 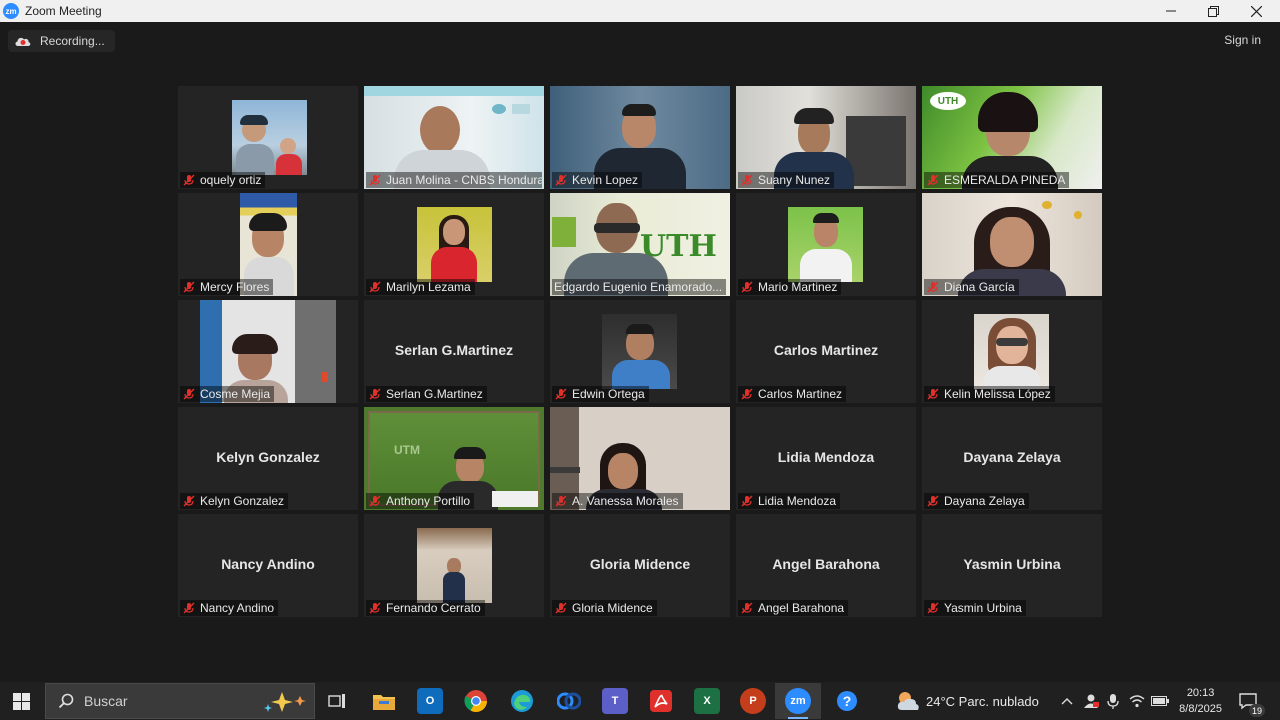 I want to click on edge-icon, so click(x=522, y=701).